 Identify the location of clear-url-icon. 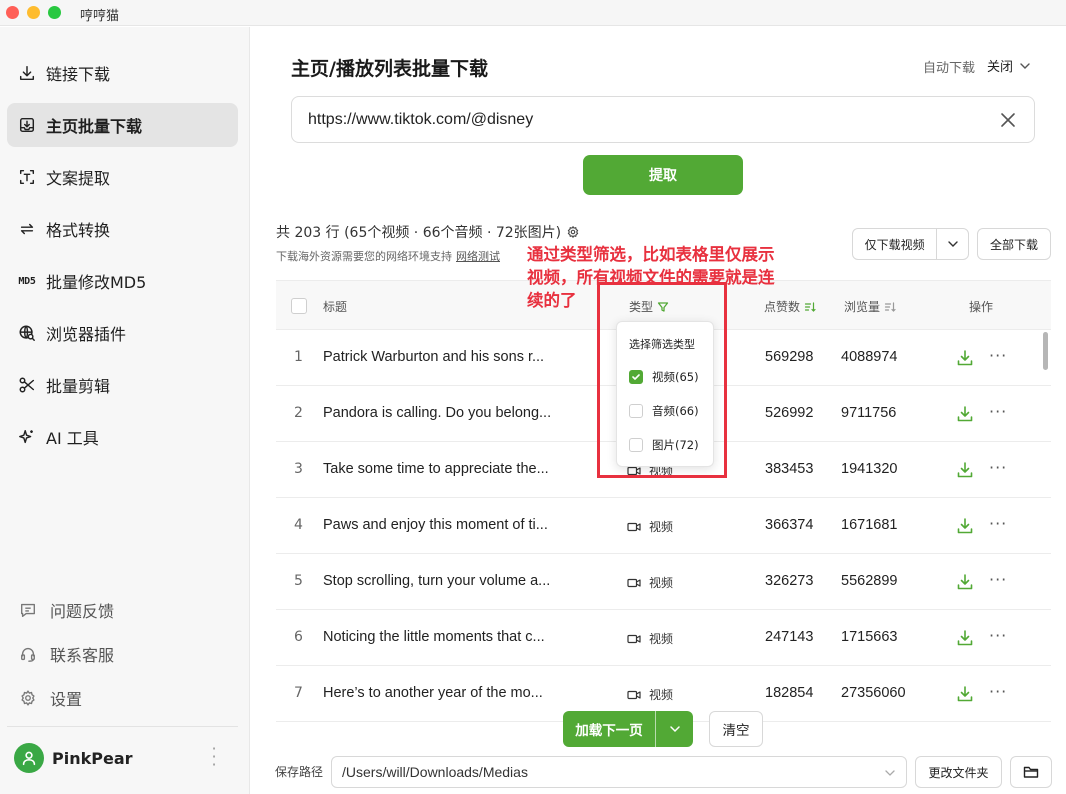
(1008, 120).